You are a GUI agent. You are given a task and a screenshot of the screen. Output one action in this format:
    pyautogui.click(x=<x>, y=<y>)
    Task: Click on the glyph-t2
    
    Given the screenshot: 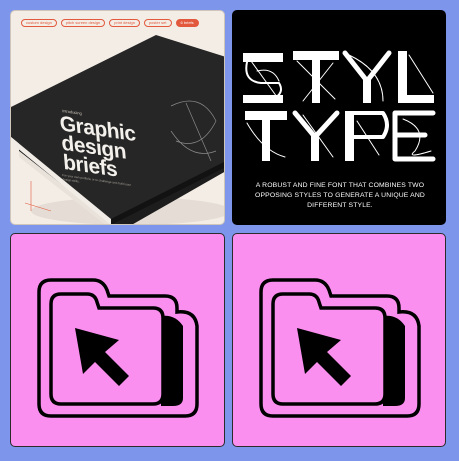 What is the action you would take?
    pyautogui.click(x=266, y=136)
    